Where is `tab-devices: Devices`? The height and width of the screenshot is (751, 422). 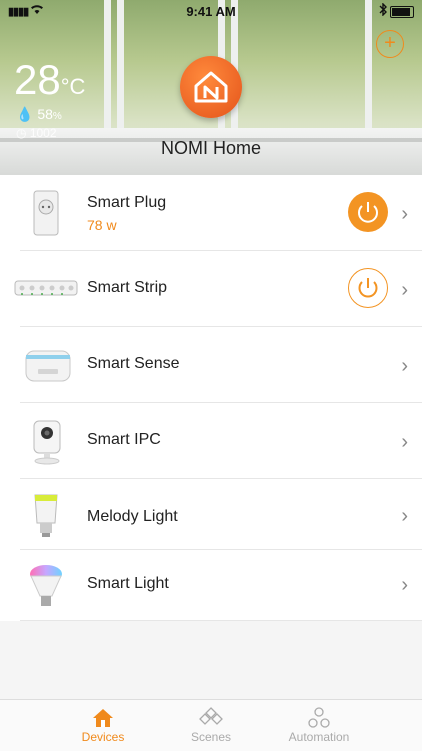
tab-devices: Devices is located at coordinates (103, 725).